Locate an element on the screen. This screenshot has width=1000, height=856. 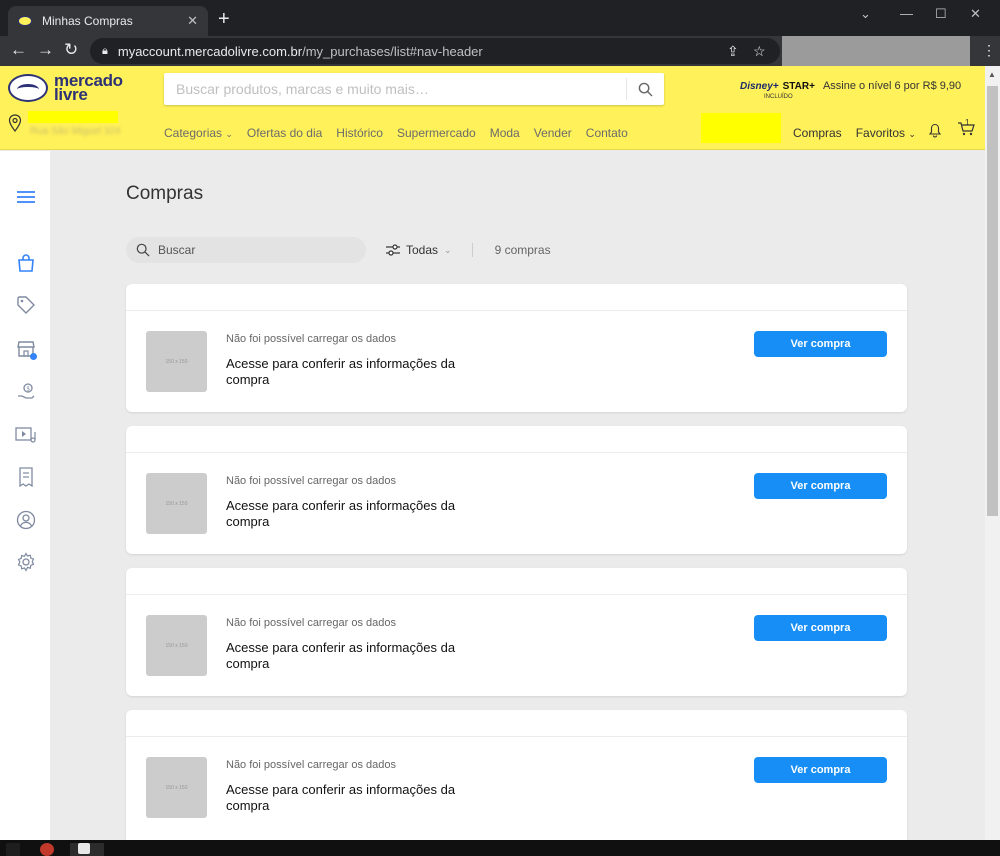
nav-compras: Compras is located at coordinates (817, 133).